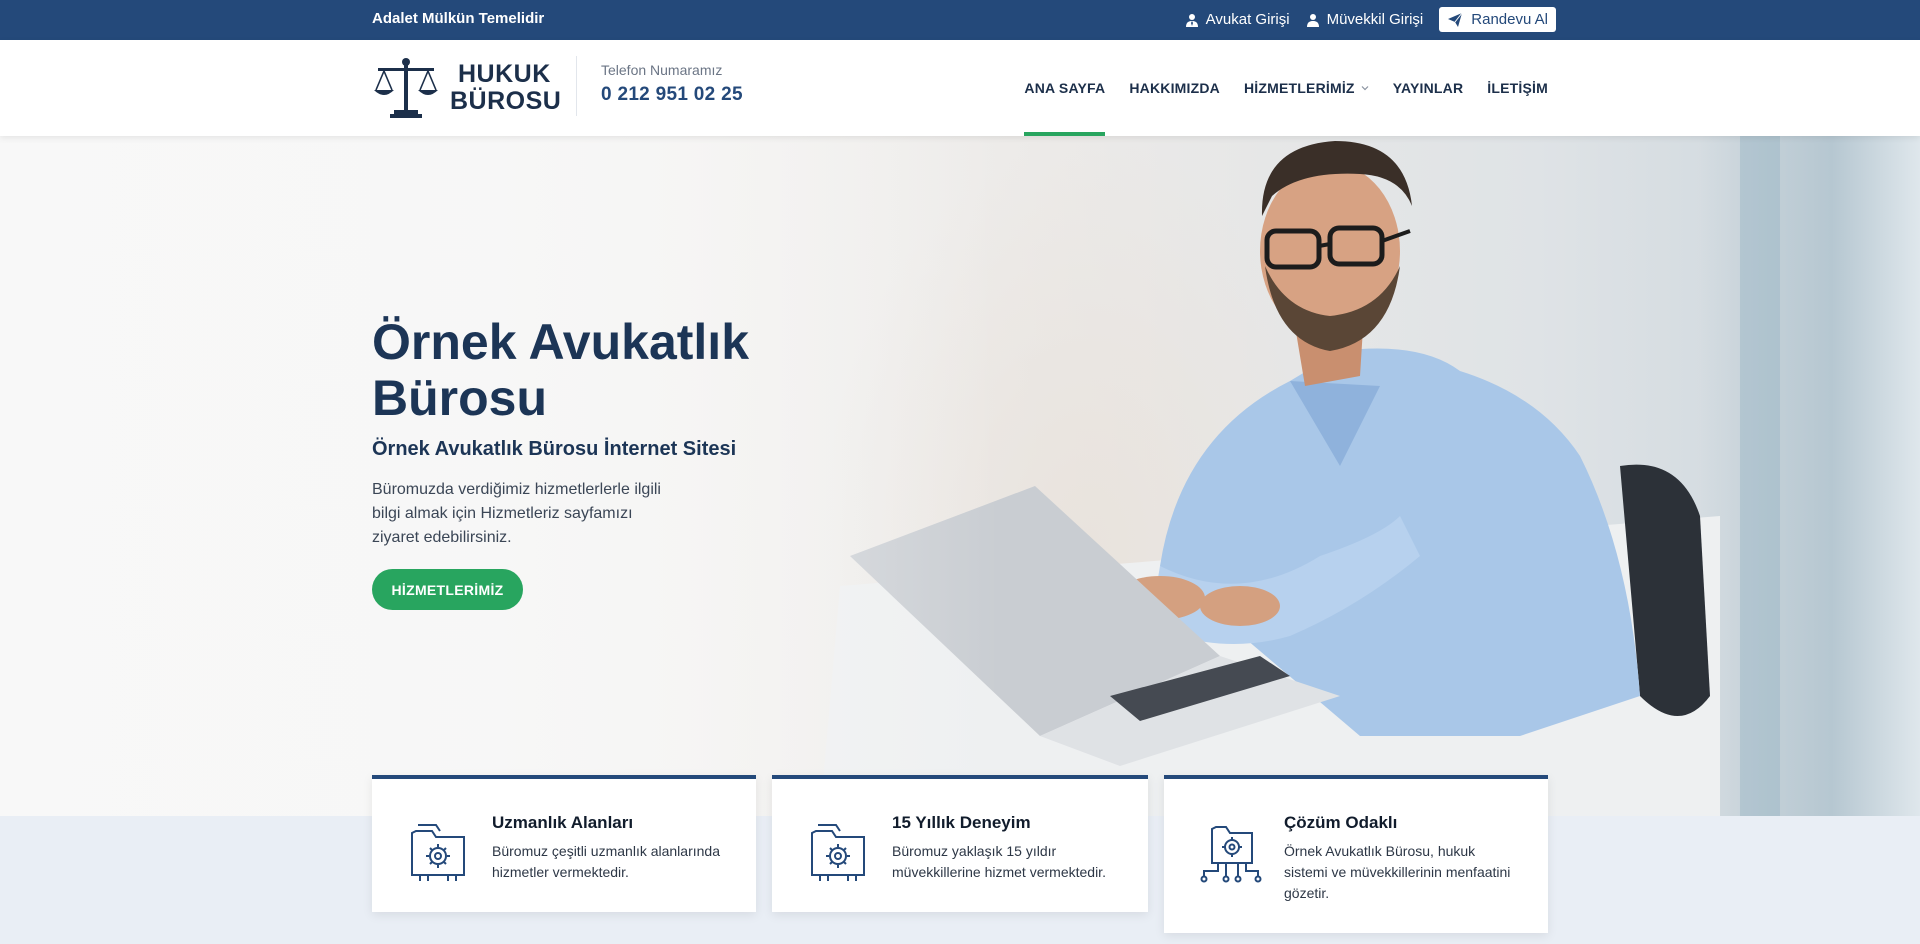  I want to click on top-links: Avukat Girişi Müvekkil Girişi Randevu Al, so click(1370, 19).